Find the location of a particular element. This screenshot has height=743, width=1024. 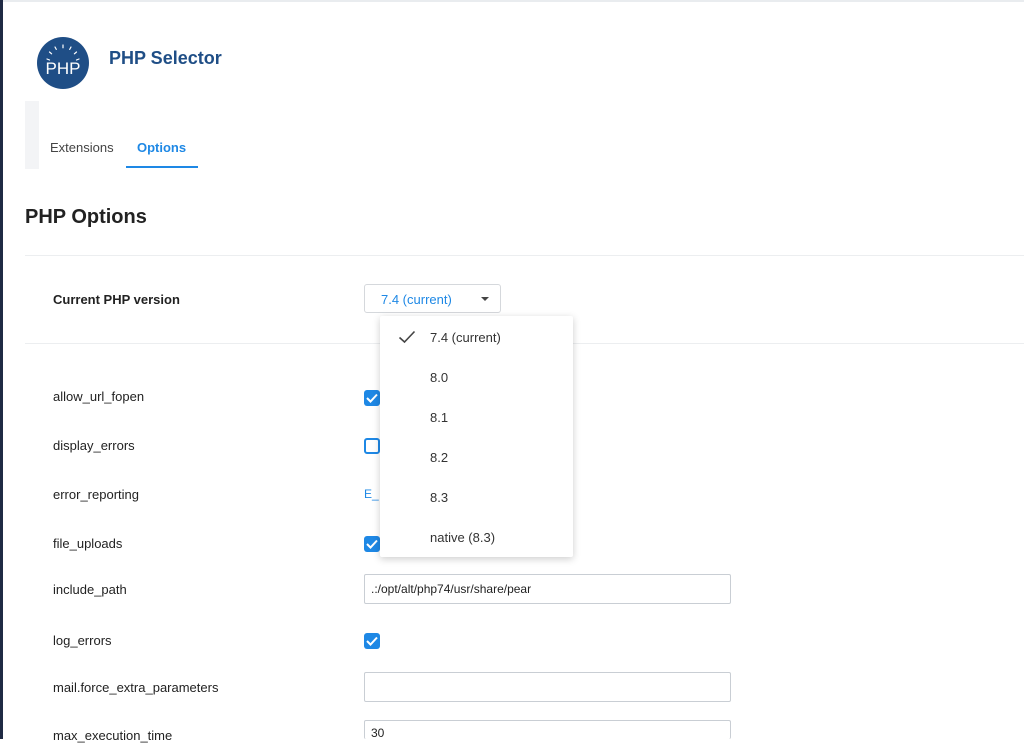

allow-url-fopen-checkbox is located at coordinates (372, 398).